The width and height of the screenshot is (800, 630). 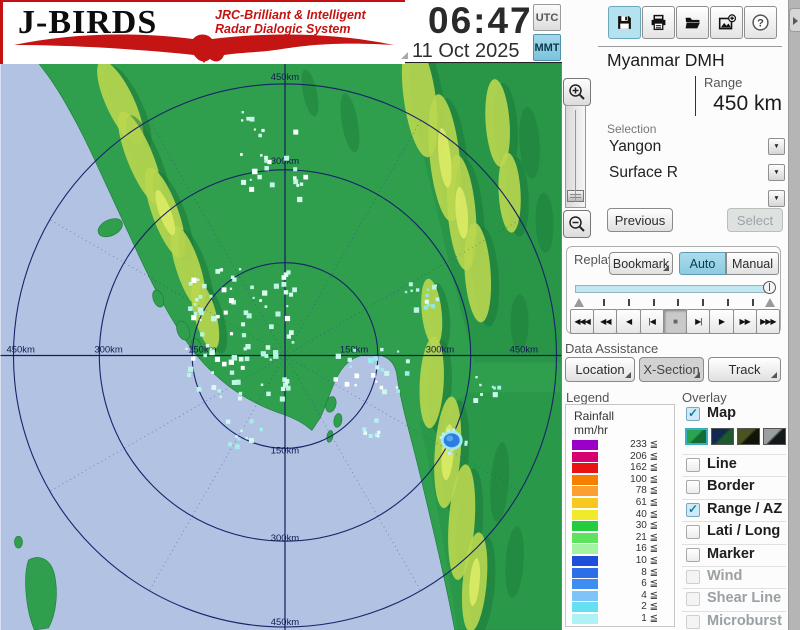 I want to click on selection-label: Selection, so click(x=632, y=129).